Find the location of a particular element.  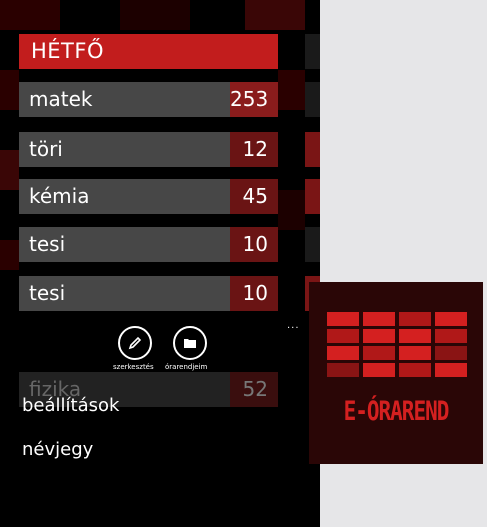

lesson-name: töri is located at coordinates (46, 149).